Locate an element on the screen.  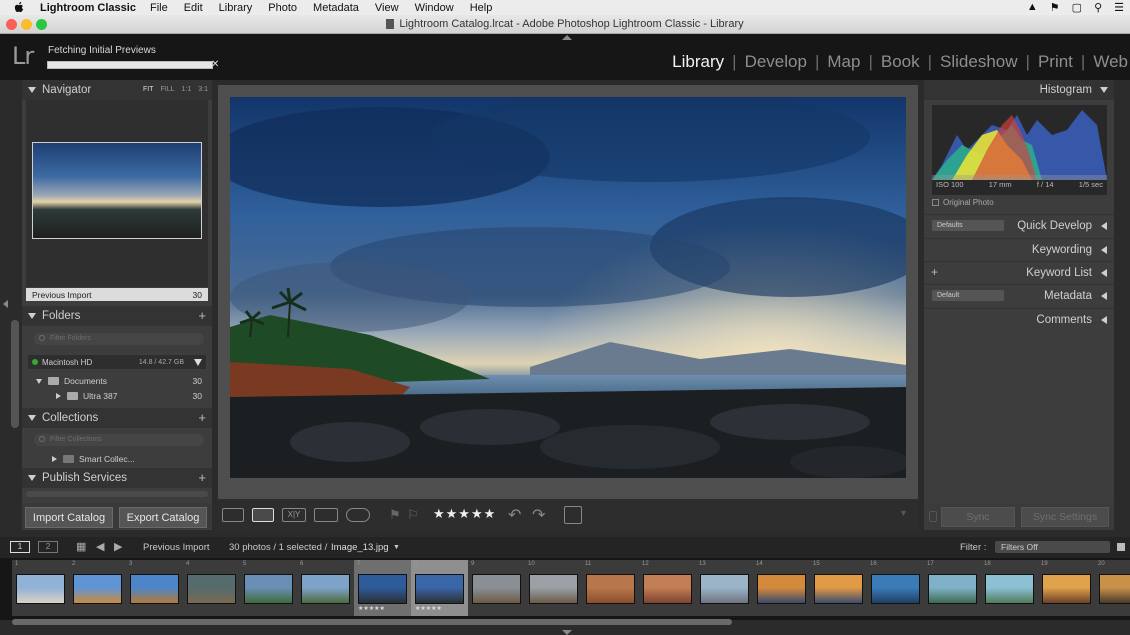
module-map: Map is located at coordinates (843, 62).